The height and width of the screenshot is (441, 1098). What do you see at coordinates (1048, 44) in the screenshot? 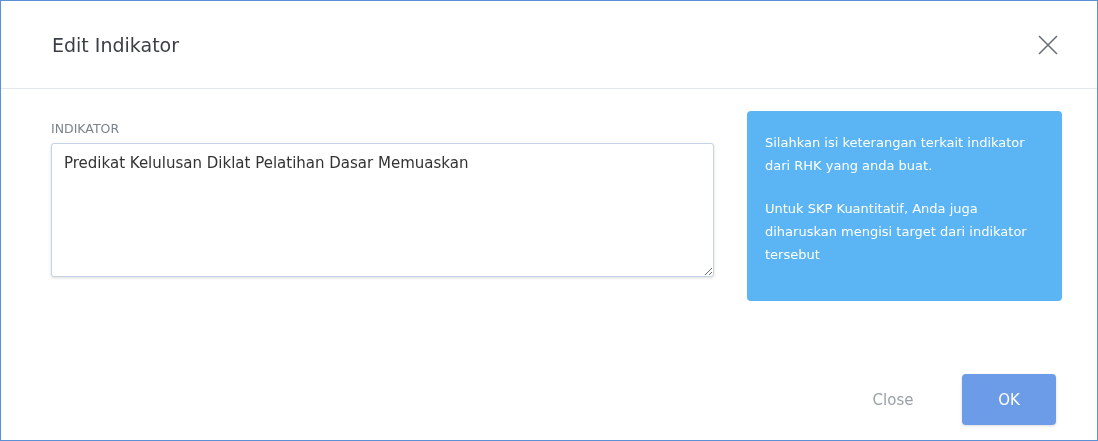
I see `close-icon` at bounding box center [1048, 44].